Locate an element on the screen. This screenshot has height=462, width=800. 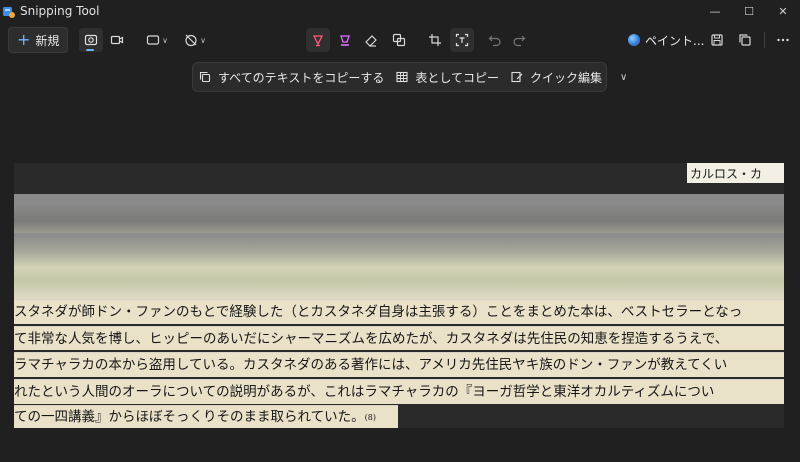
footnote-marker: (8) is located at coordinates (370, 417).